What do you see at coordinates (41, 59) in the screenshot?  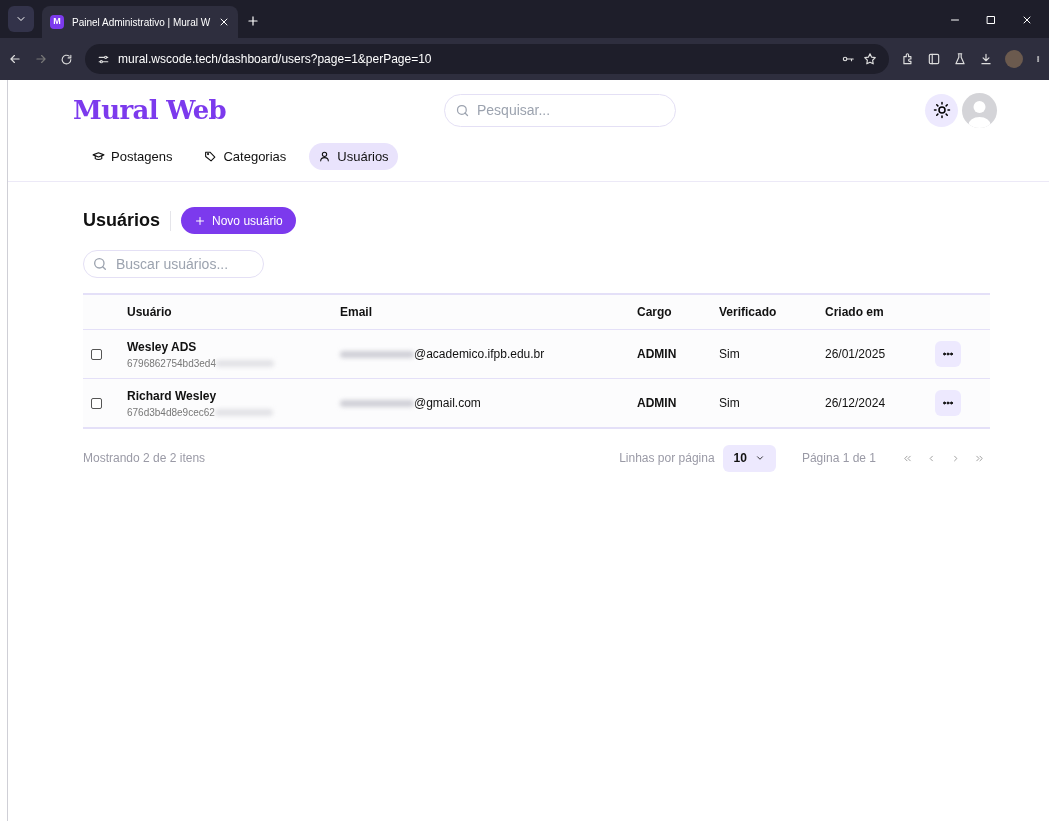 I see `forward-icon` at bounding box center [41, 59].